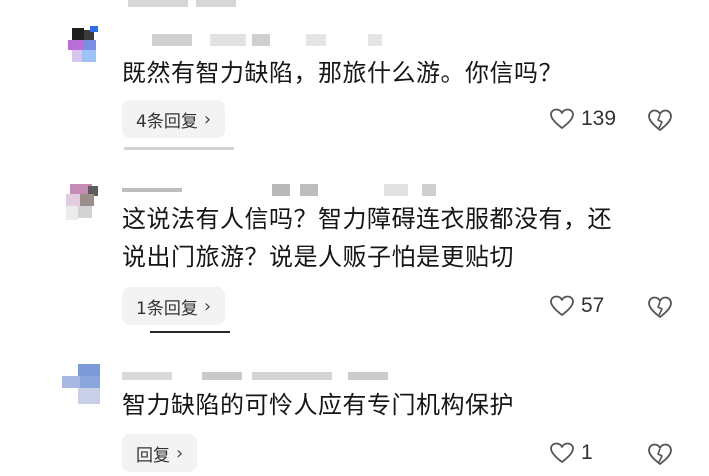  Describe the element at coordinates (167, 121) in the screenshot. I see `reply-count-label: 4条回复` at that location.